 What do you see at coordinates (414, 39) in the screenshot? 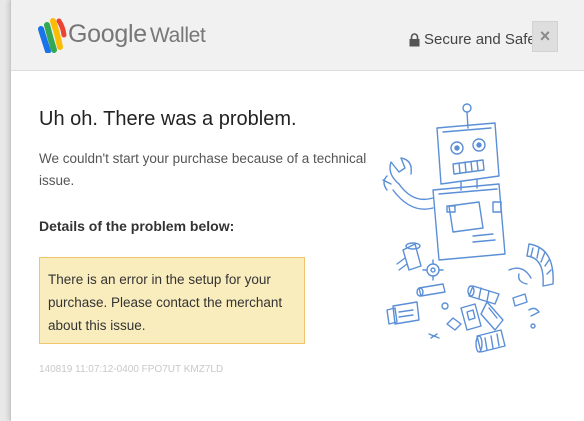
I see `lock-icon` at bounding box center [414, 39].